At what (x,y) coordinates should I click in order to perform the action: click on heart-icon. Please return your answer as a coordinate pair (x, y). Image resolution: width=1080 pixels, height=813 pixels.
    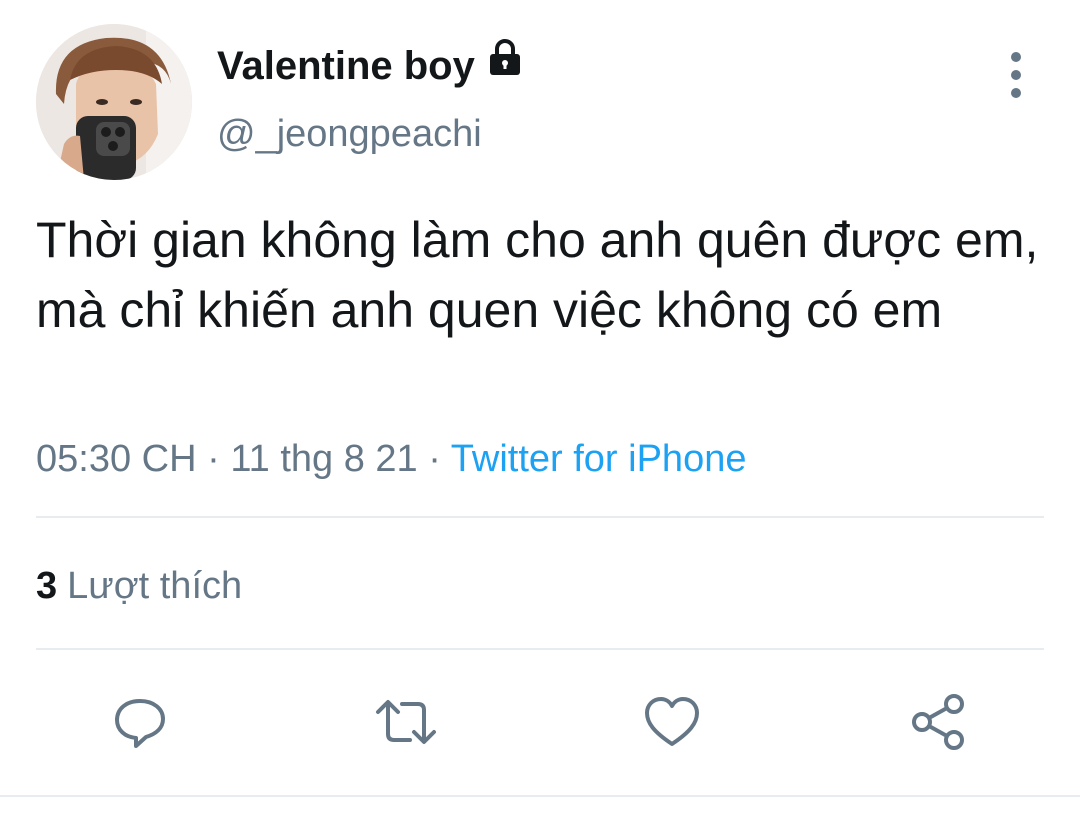
    Looking at the image, I should click on (672, 721).